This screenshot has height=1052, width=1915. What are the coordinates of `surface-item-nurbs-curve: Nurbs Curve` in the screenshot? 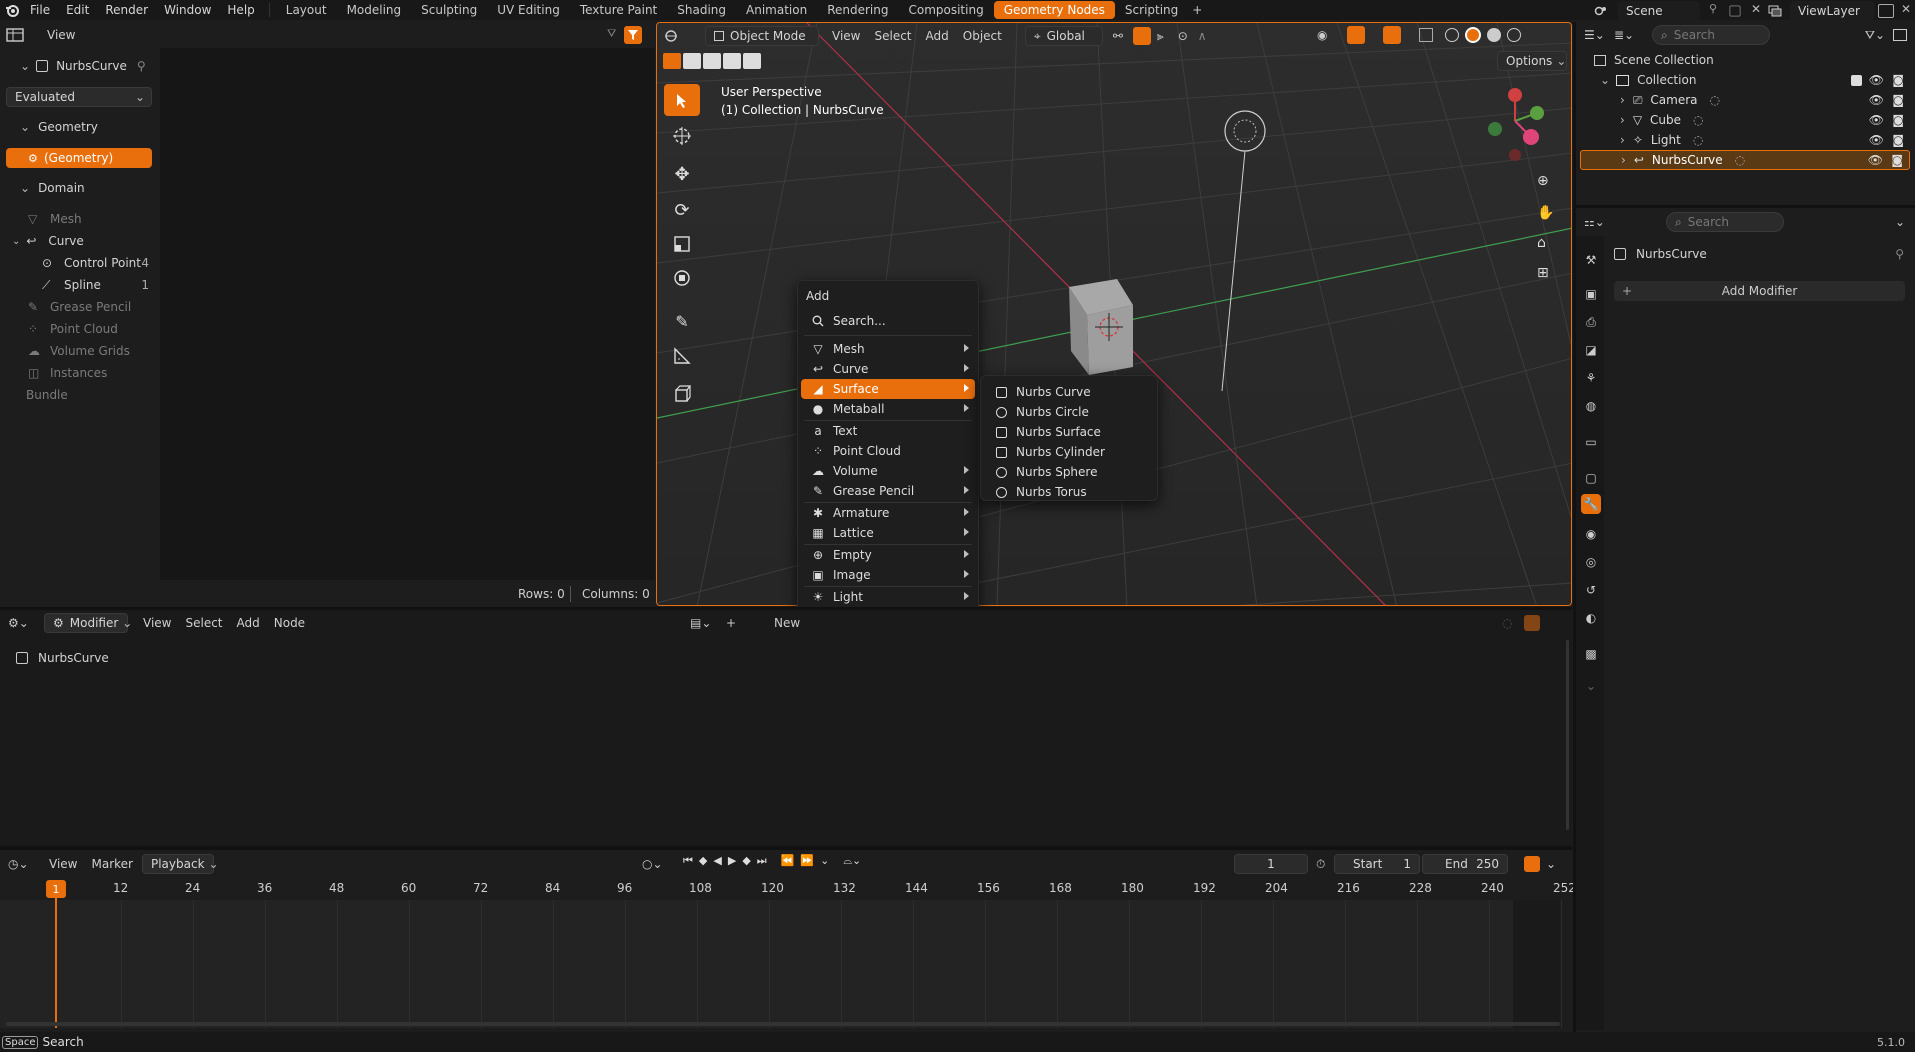 It's located at (1069, 392).